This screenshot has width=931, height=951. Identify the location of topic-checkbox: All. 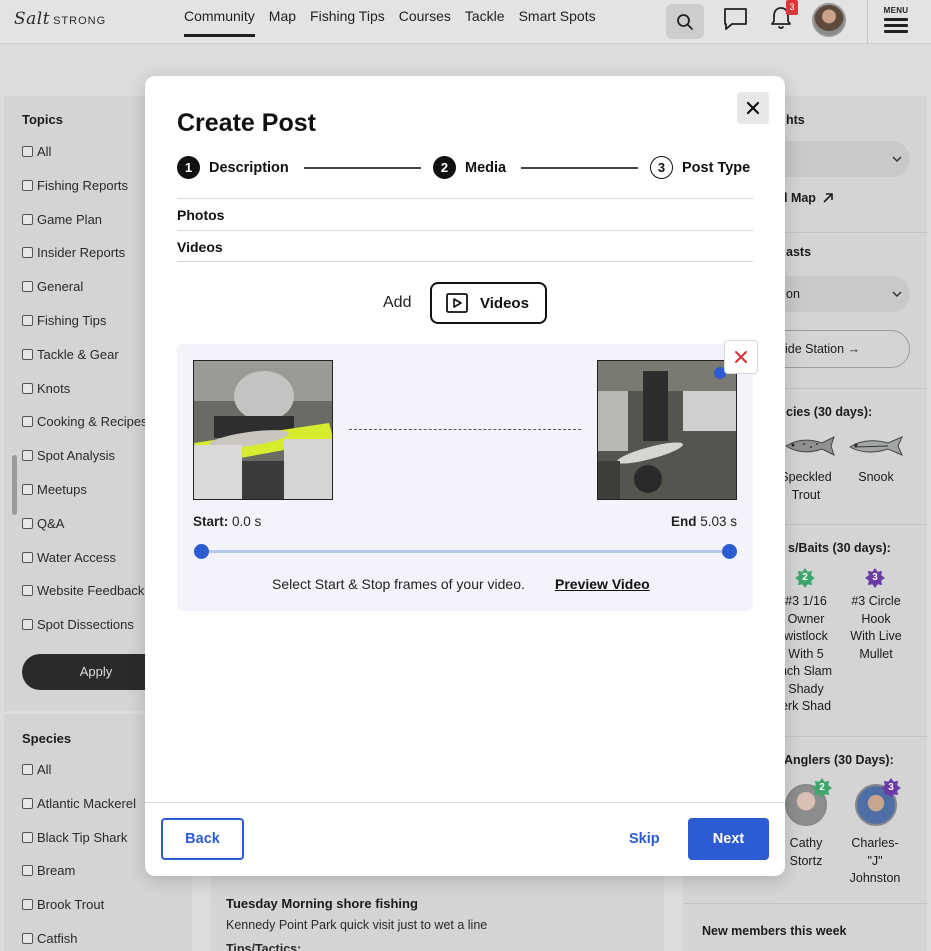
(85, 161).